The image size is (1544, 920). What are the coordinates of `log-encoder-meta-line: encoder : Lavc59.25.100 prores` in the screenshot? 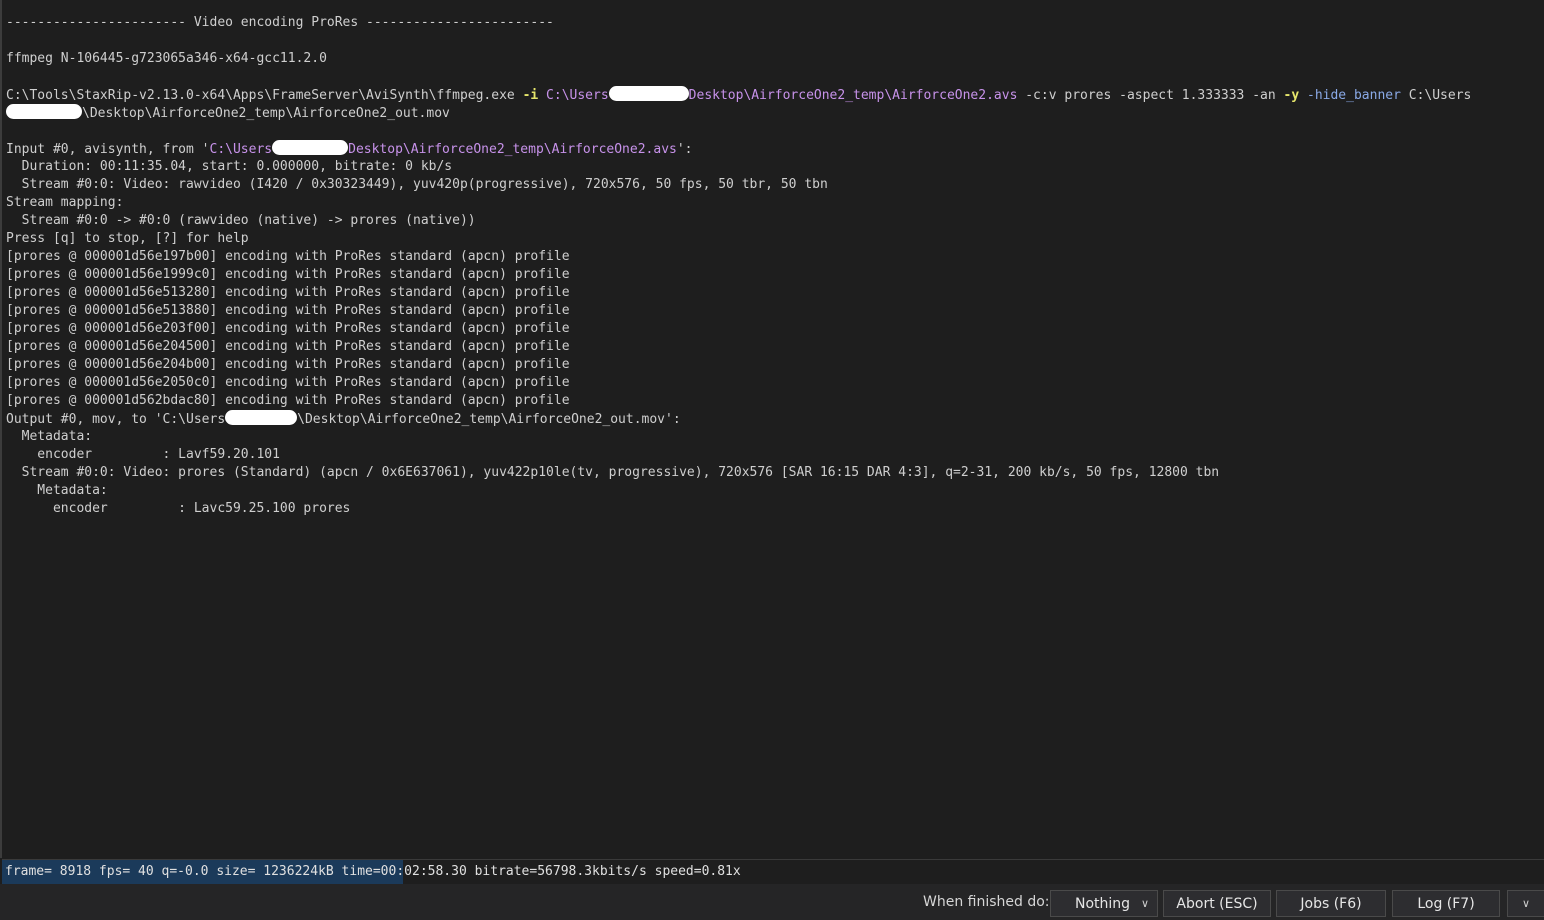 It's located at (178, 508).